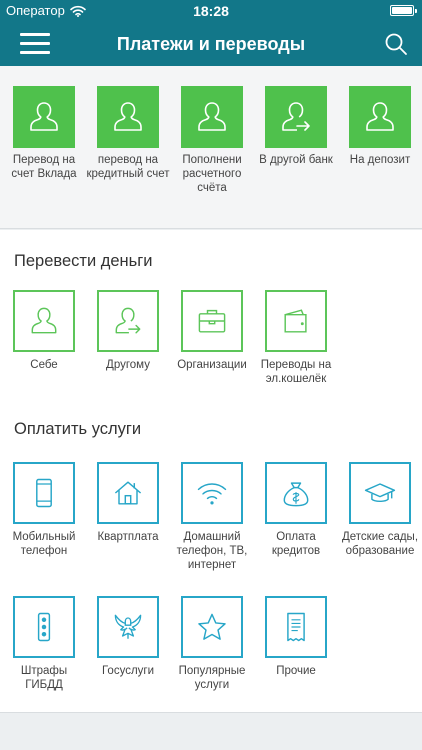 This screenshot has height=750, width=422. I want to click on money-bag-icon, so click(296, 493).